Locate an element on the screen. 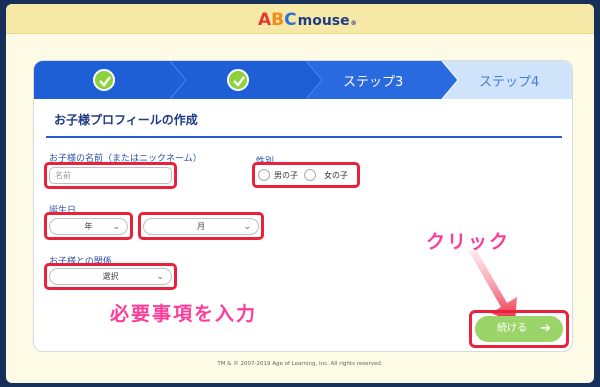 The image size is (600, 387). arrow-right-icon: ➔ is located at coordinates (545, 328).